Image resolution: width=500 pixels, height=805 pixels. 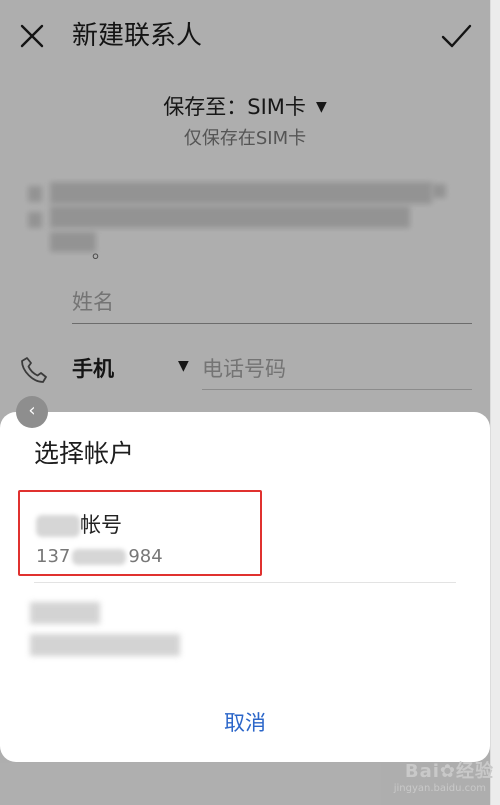 I want to click on account-name: 帐号, so click(x=79, y=525).